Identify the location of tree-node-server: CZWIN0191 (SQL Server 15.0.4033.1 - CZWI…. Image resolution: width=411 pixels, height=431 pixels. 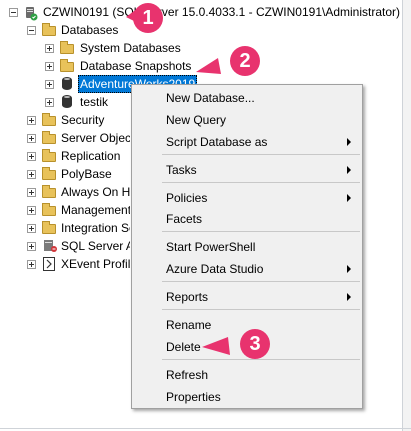
(200, 12).